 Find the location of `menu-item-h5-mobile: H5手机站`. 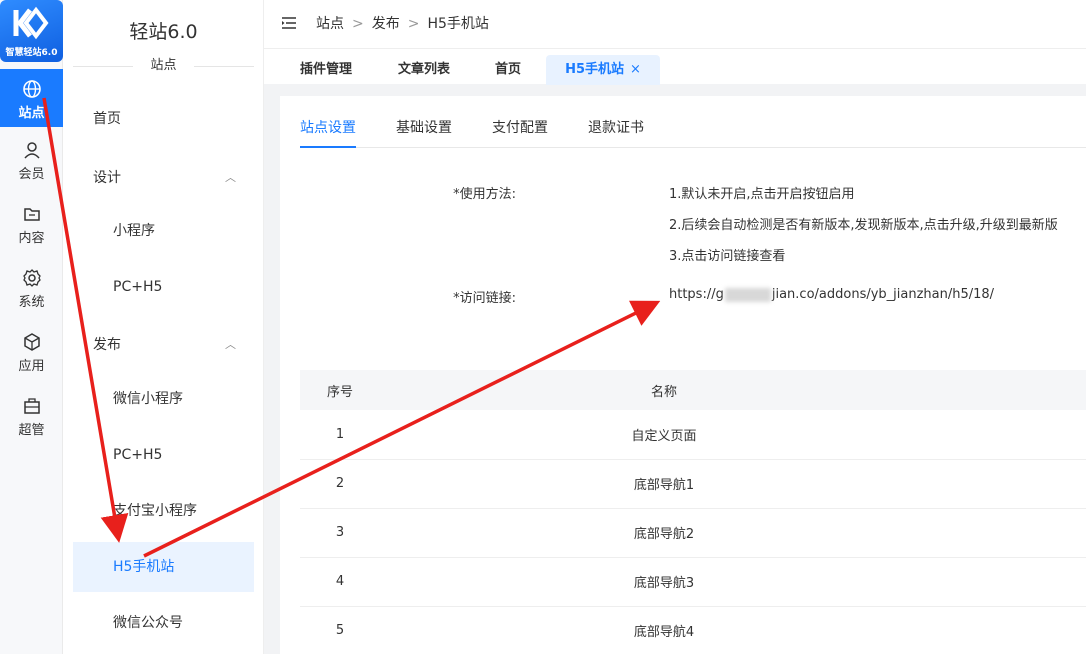

menu-item-h5-mobile: H5手机站 is located at coordinates (163, 567).